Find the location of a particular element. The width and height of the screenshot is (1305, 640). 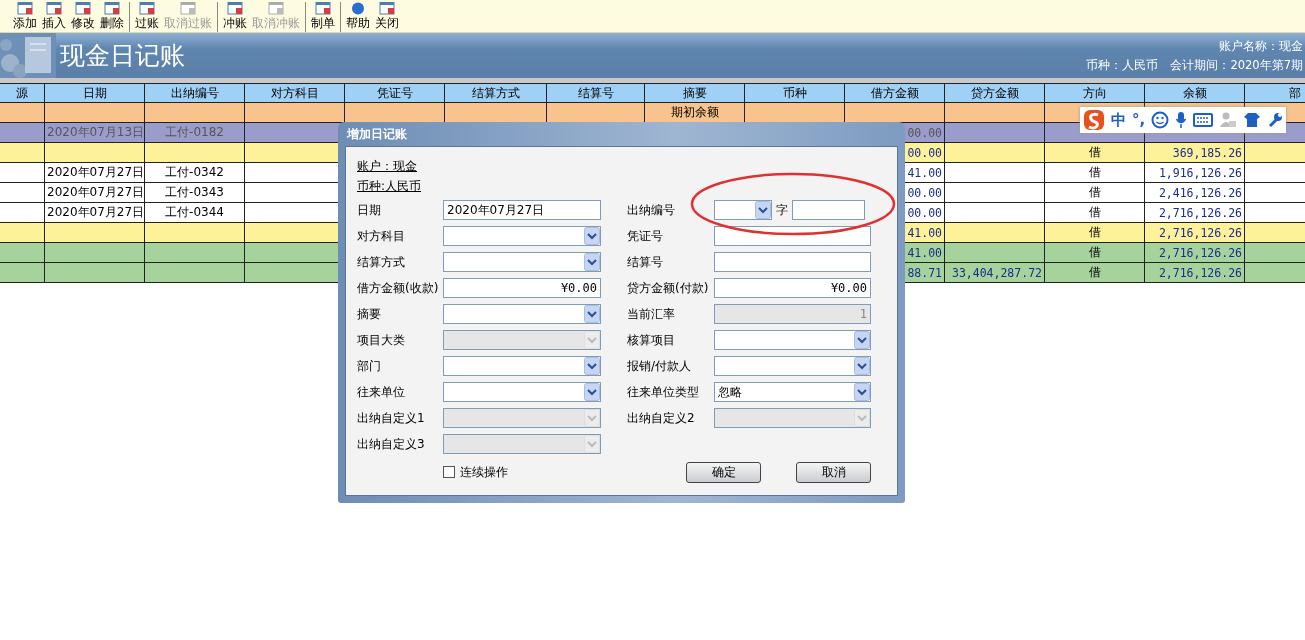

toolbar-button: 修改 is located at coordinates (83, 17).